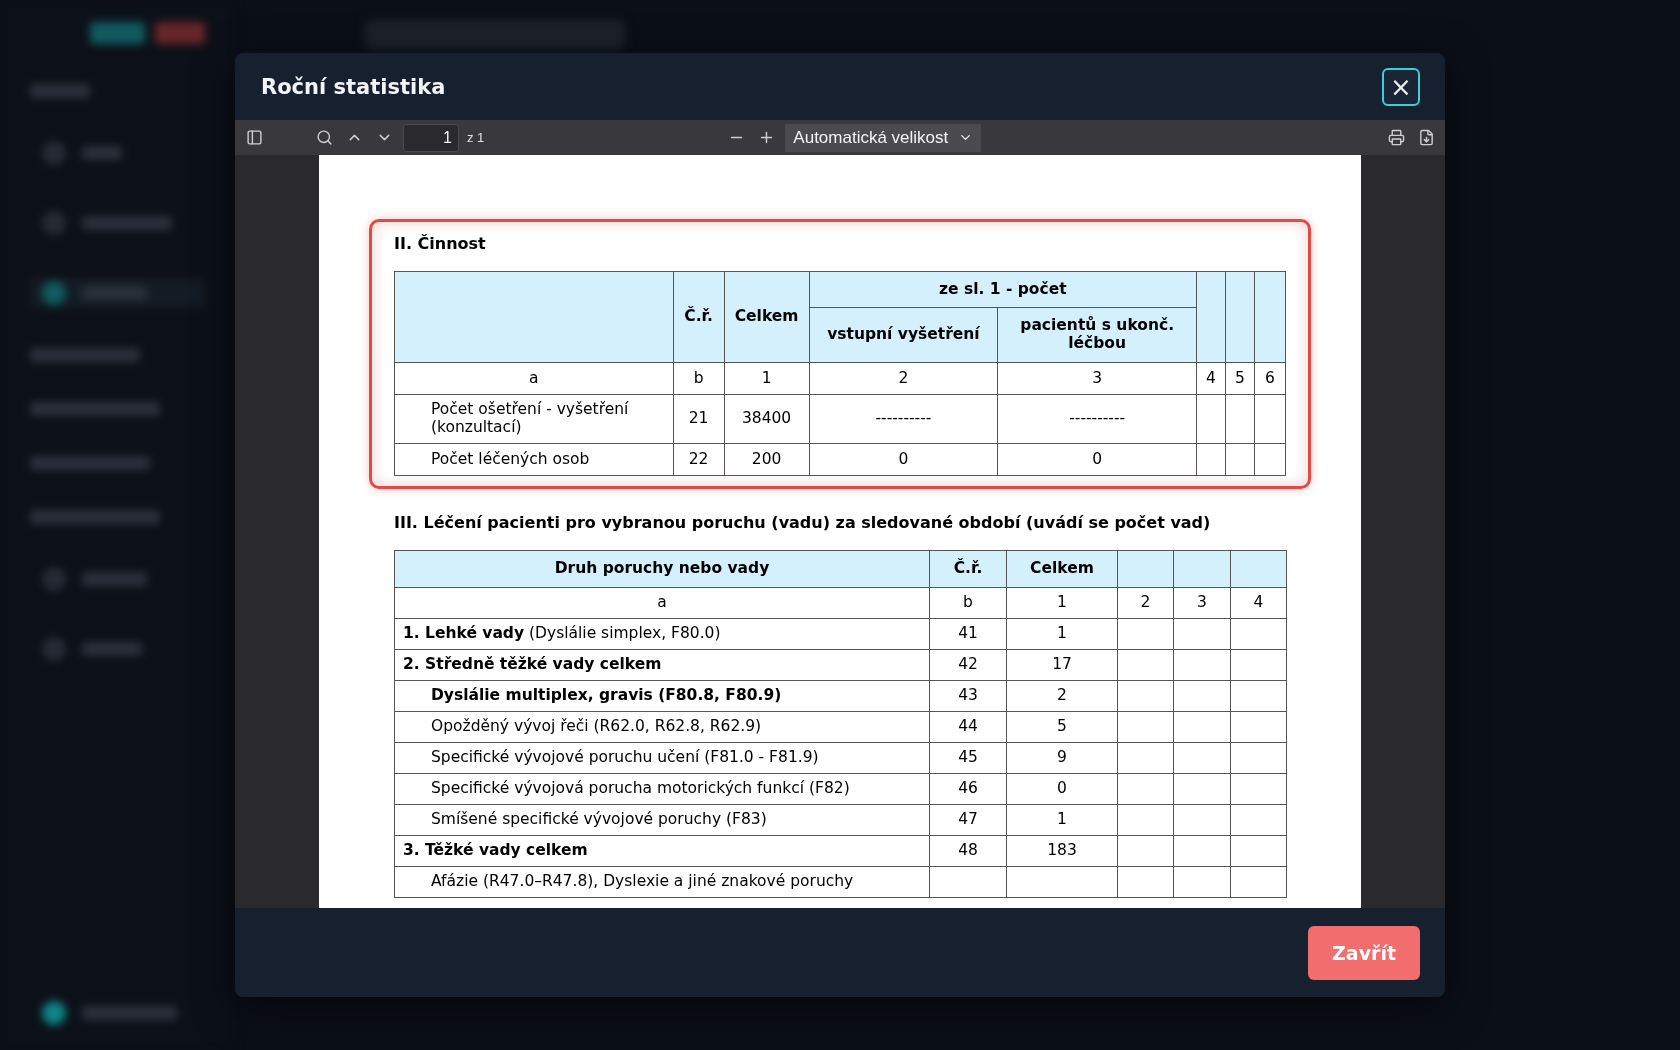 Image resolution: width=1680 pixels, height=1050 pixels. I want to click on table-cell: 183, so click(1062, 851).